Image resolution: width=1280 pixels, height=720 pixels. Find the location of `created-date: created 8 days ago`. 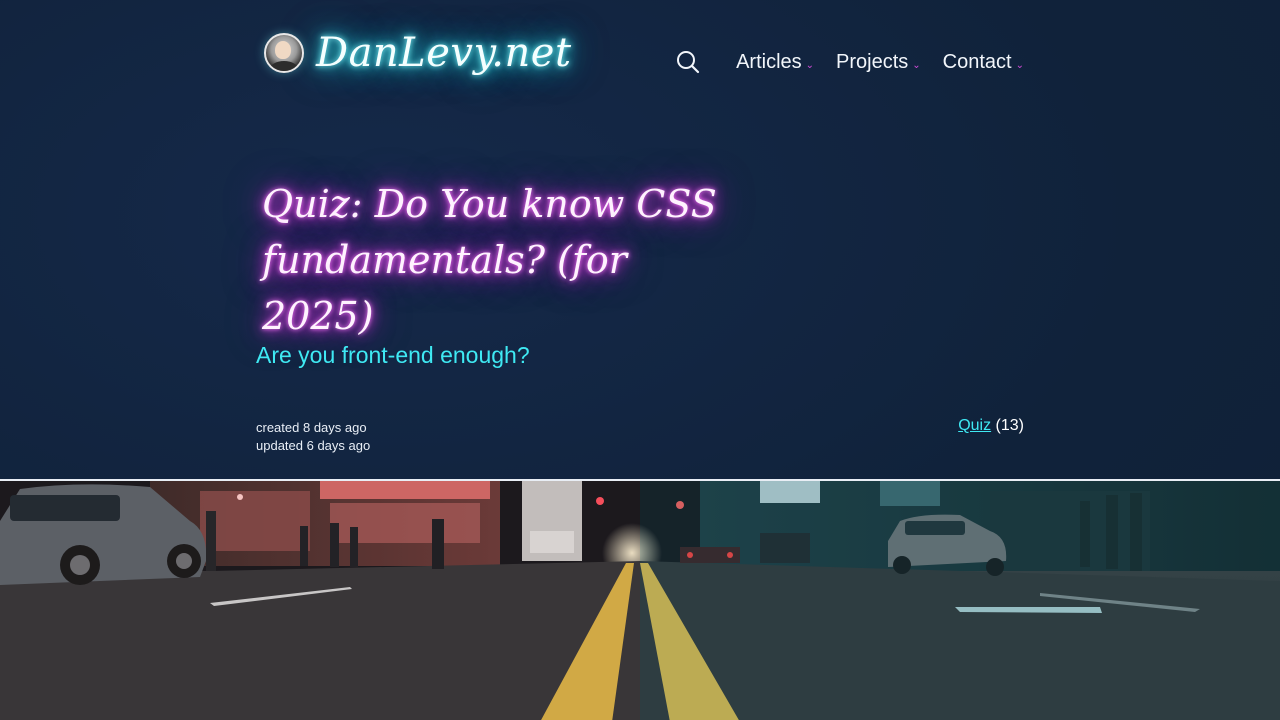

created-date: created 8 days ago is located at coordinates (311, 427).